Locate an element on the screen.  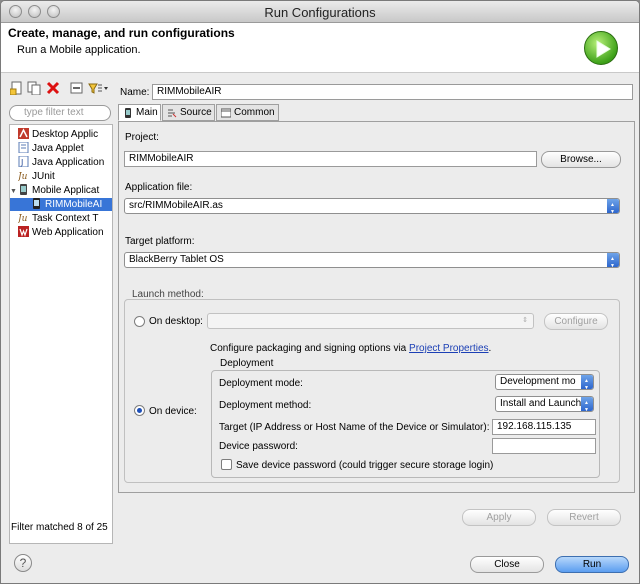
source-icon is located at coordinates (172, 113).